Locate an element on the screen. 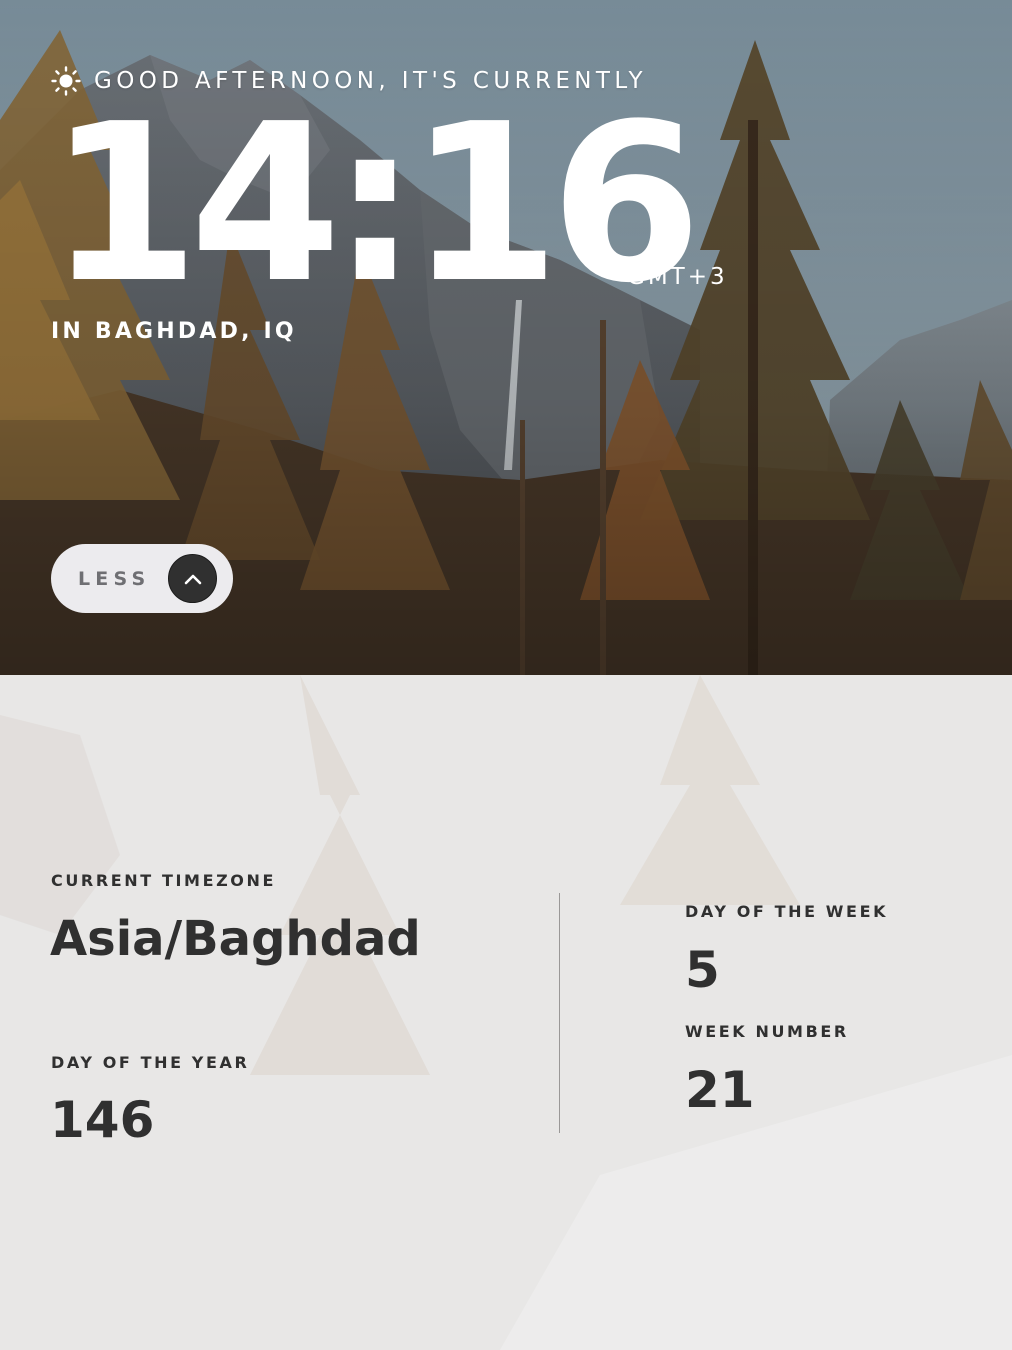  current-timezone-label: CURRENT TIMEZONE is located at coordinates (164, 880).